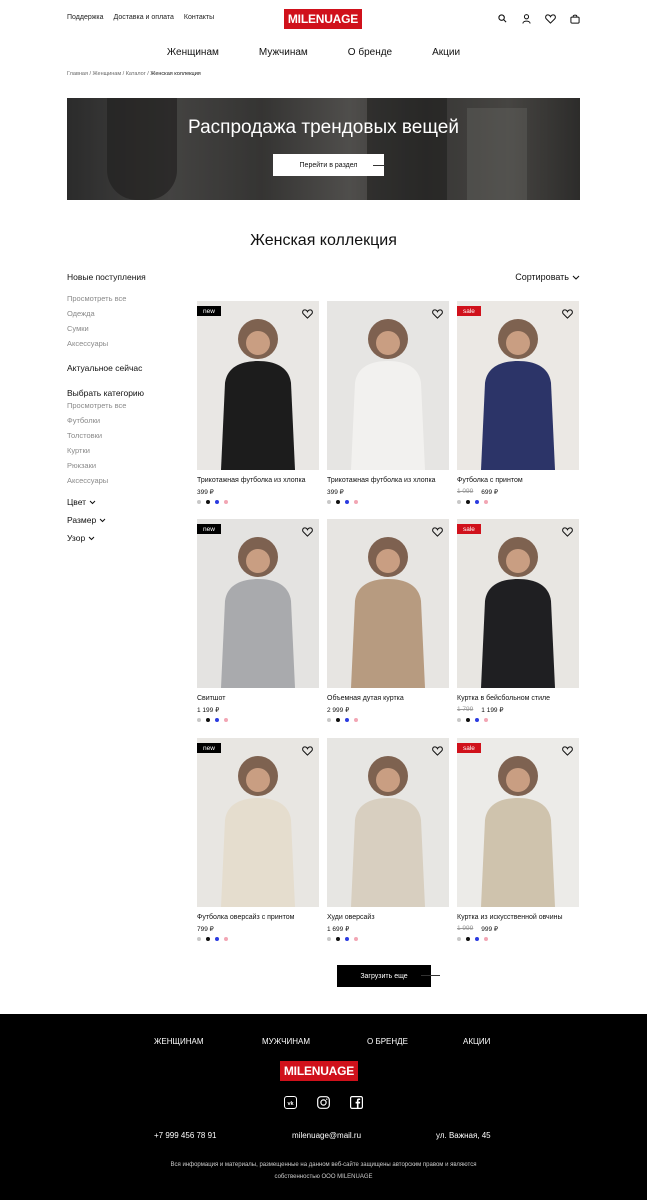 This screenshot has height=1200, width=647. What do you see at coordinates (127, 328) in the screenshot?
I see `sidebar-item-bags: Сумки` at bounding box center [127, 328].